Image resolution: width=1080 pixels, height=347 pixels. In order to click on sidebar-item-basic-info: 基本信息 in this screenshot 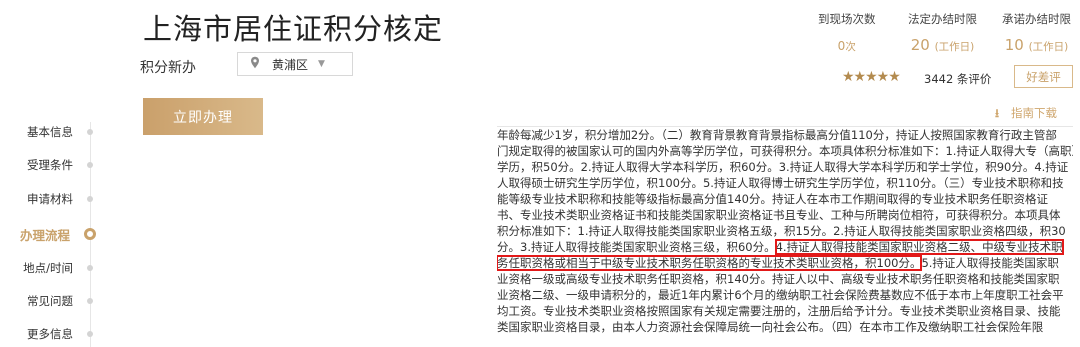, I will do `click(51, 132)`.